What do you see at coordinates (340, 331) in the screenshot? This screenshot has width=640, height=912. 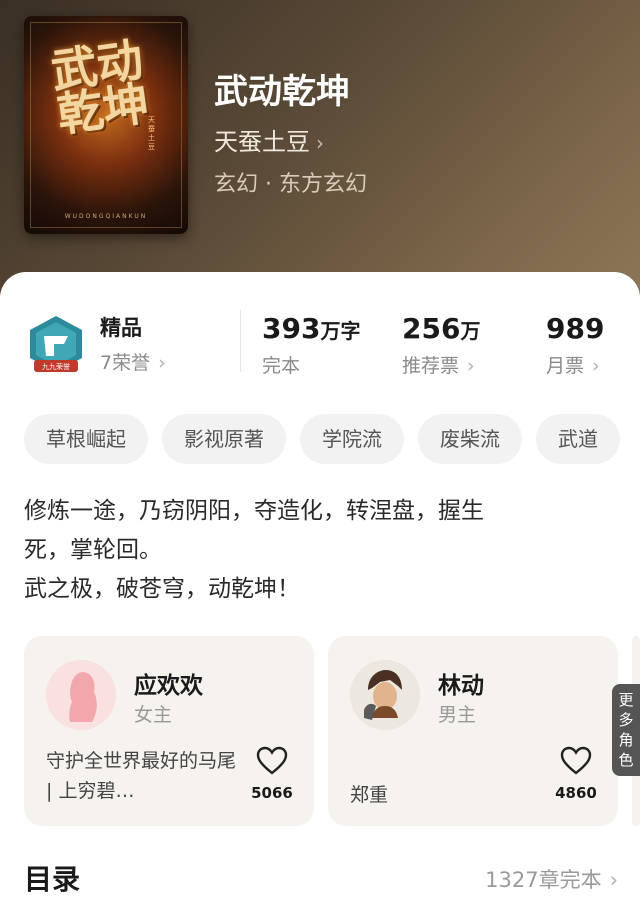 I see `word-count-unit: 万字` at bounding box center [340, 331].